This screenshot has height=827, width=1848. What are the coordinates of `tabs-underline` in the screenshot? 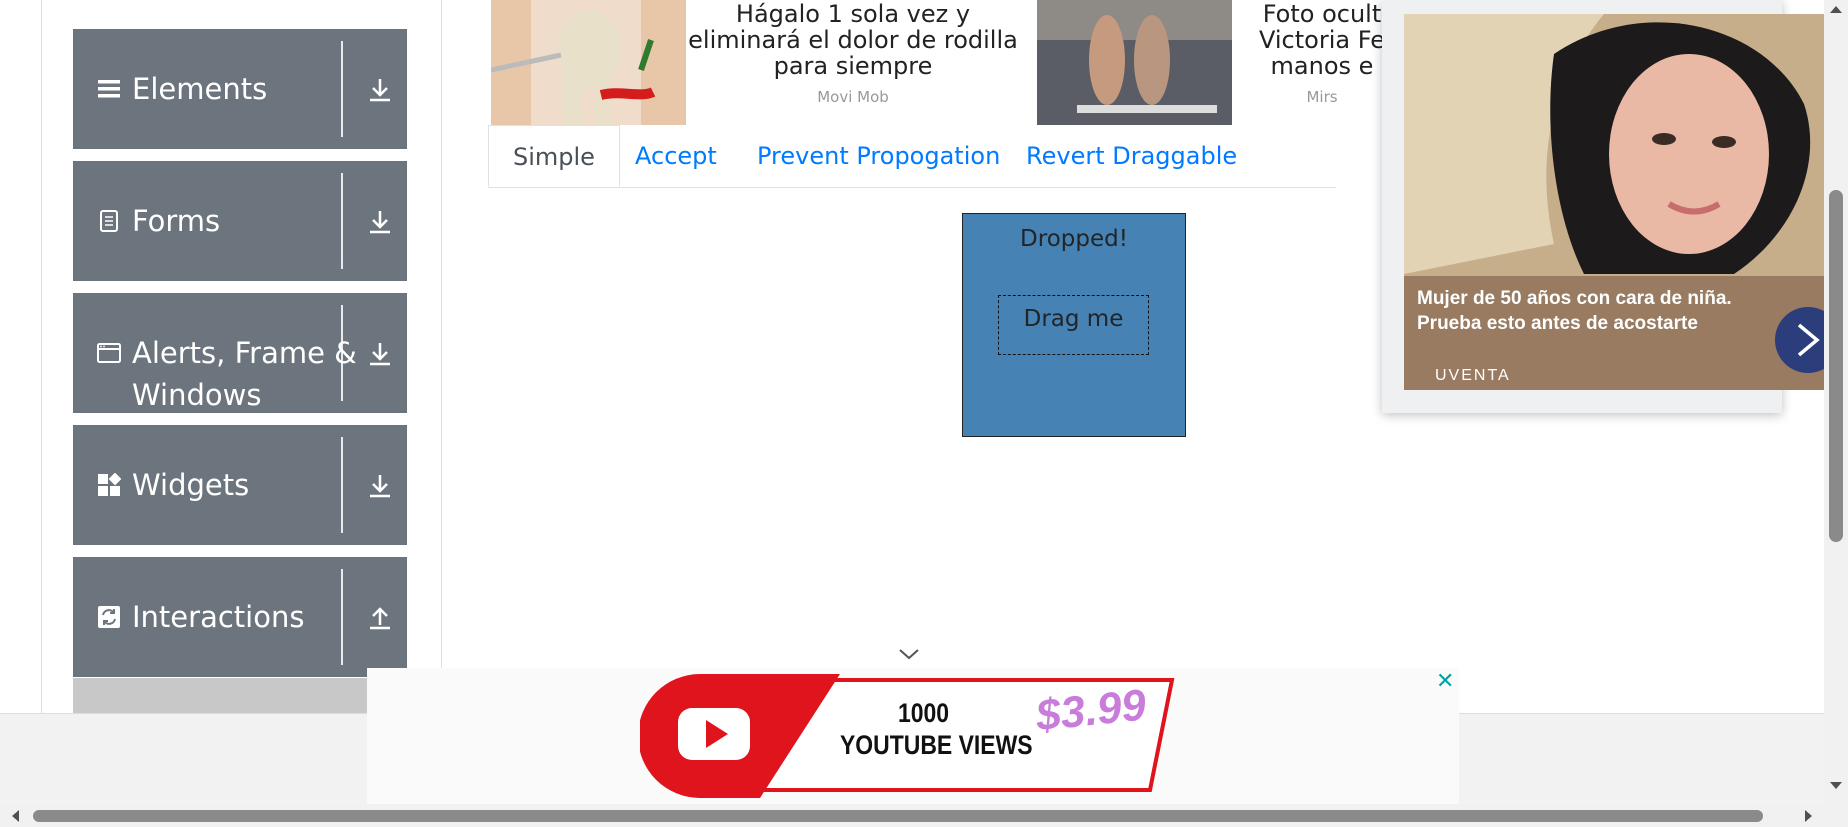 It's located at (912, 187).